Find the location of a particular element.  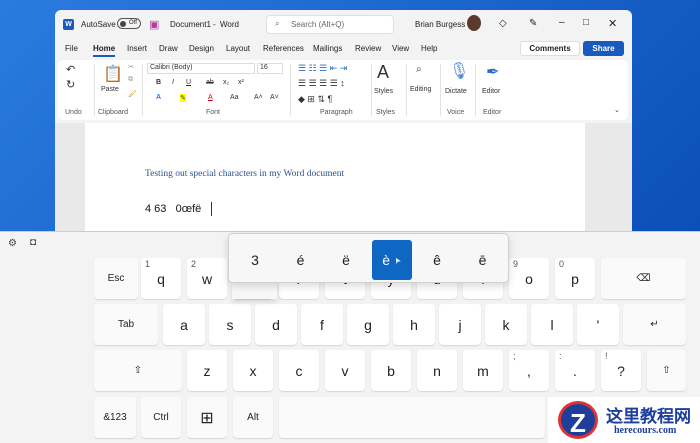

font-name-select: Calibri (Body) is located at coordinates (201, 68).